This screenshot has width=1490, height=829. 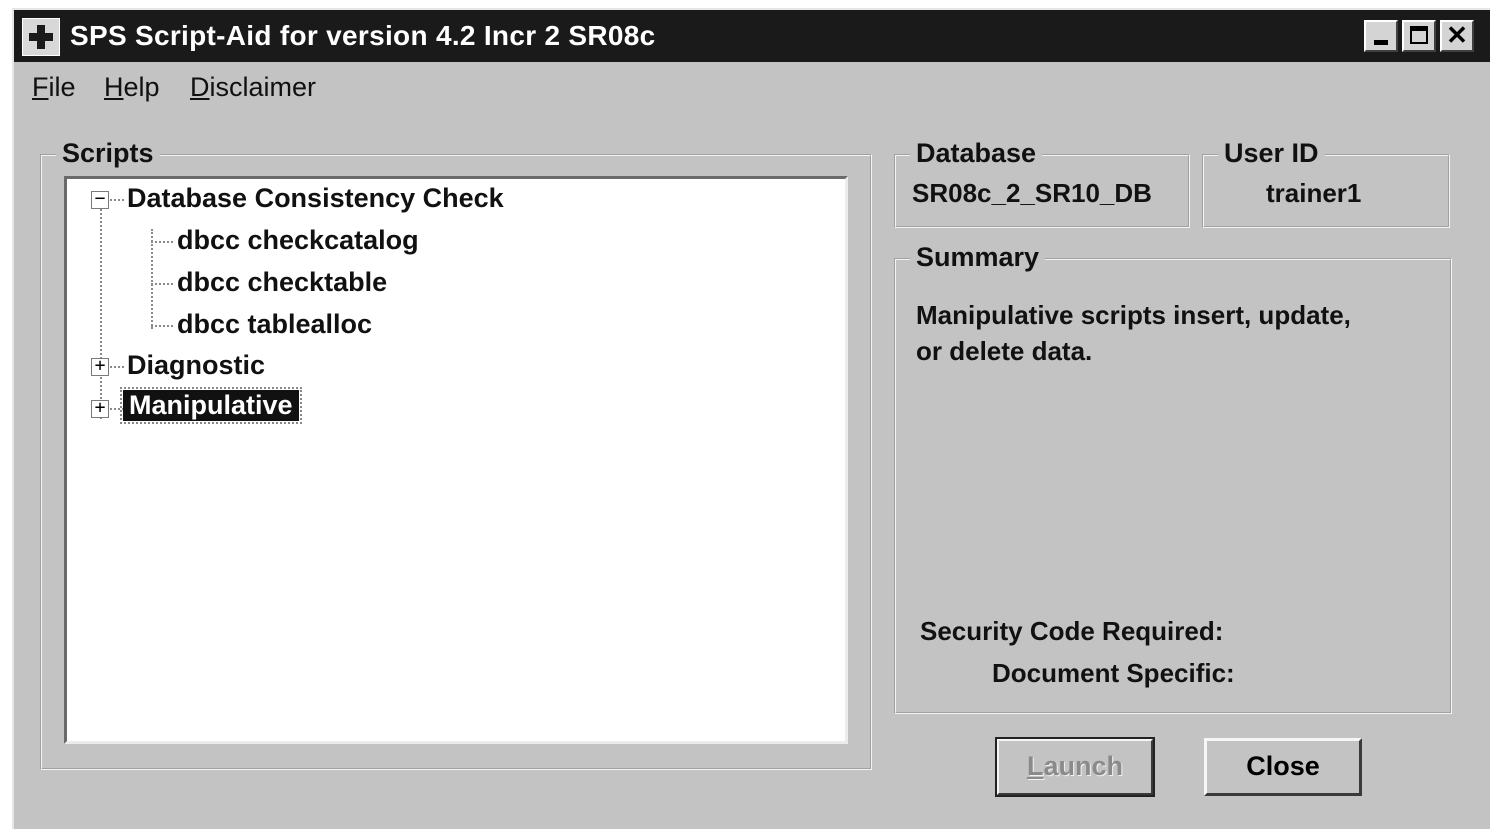 I want to click on security-code-label: Security Code Required:, so click(x=1072, y=631).